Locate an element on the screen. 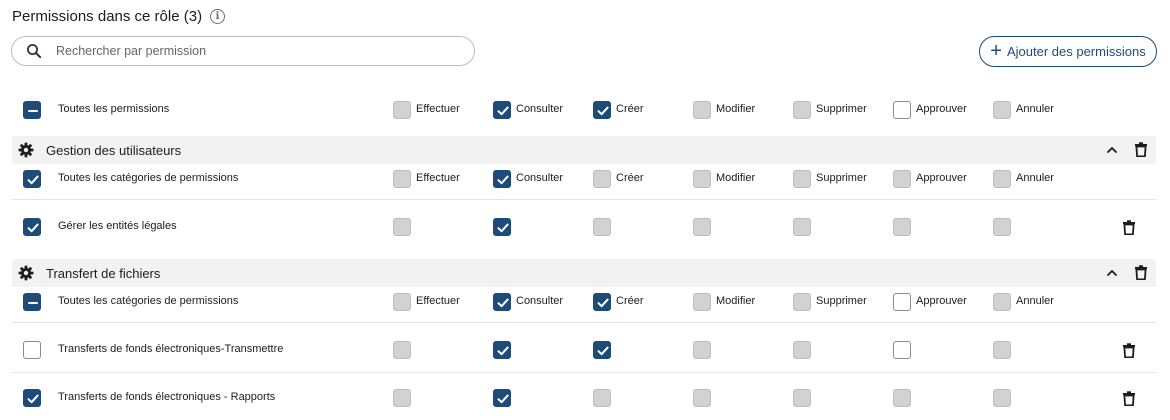 This screenshot has height=420, width=1170. info-circle-icon: i is located at coordinates (218, 16).